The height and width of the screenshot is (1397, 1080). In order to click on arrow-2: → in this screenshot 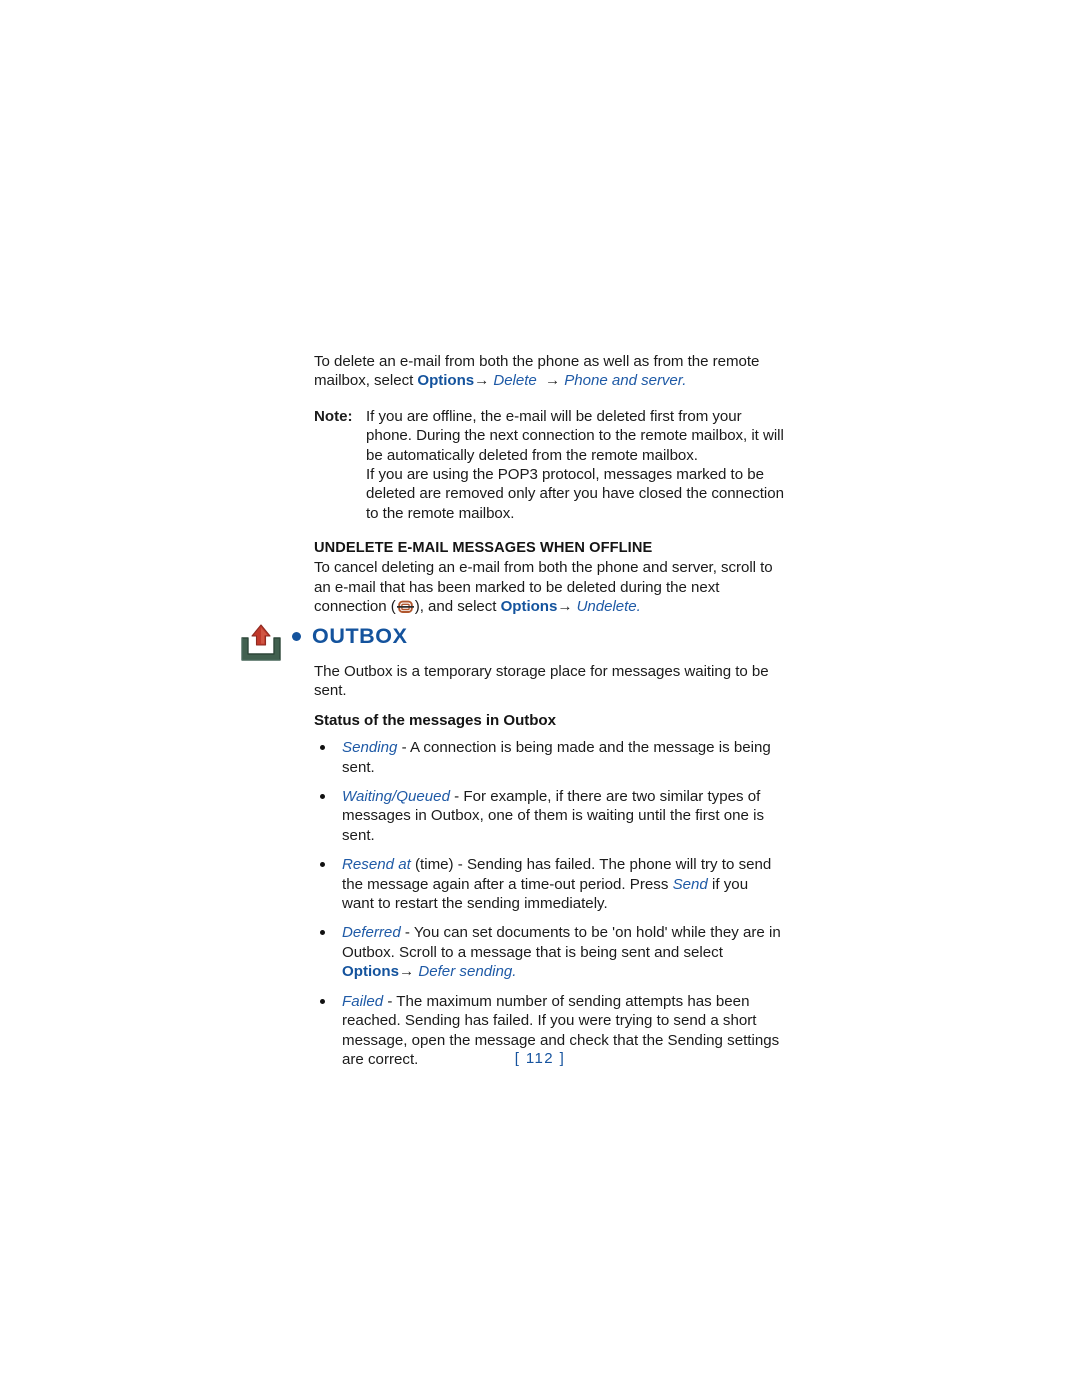, I will do `click(553, 381)`.